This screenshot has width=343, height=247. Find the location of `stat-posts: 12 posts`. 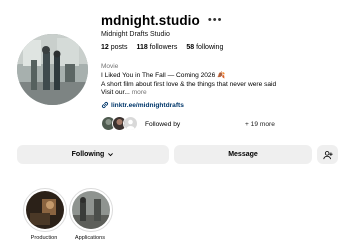

stat-posts: 12 posts is located at coordinates (114, 47).